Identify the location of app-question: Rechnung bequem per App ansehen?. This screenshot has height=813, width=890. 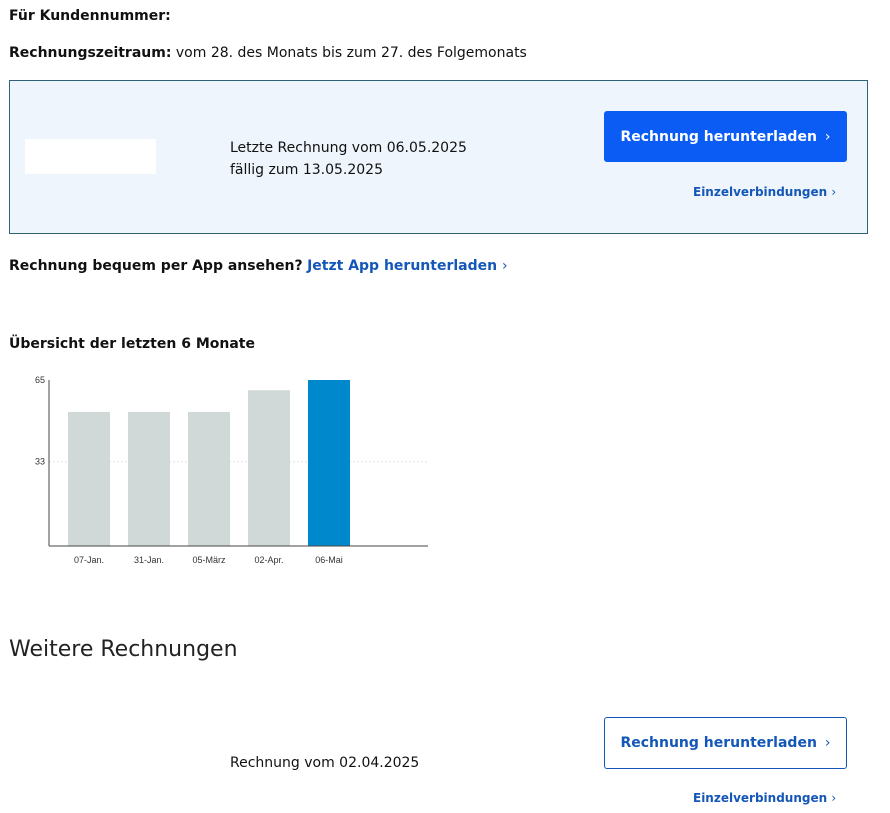
(156, 266).